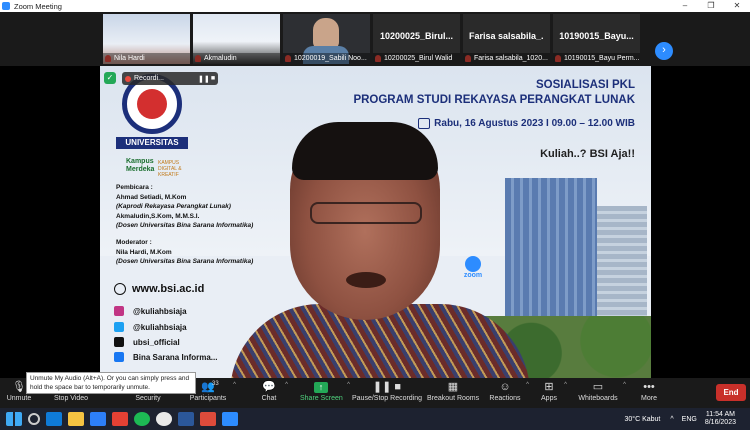 The height and width of the screenshot is (430, 750). I want to click on apps-label: Apps, so click(549, 398).